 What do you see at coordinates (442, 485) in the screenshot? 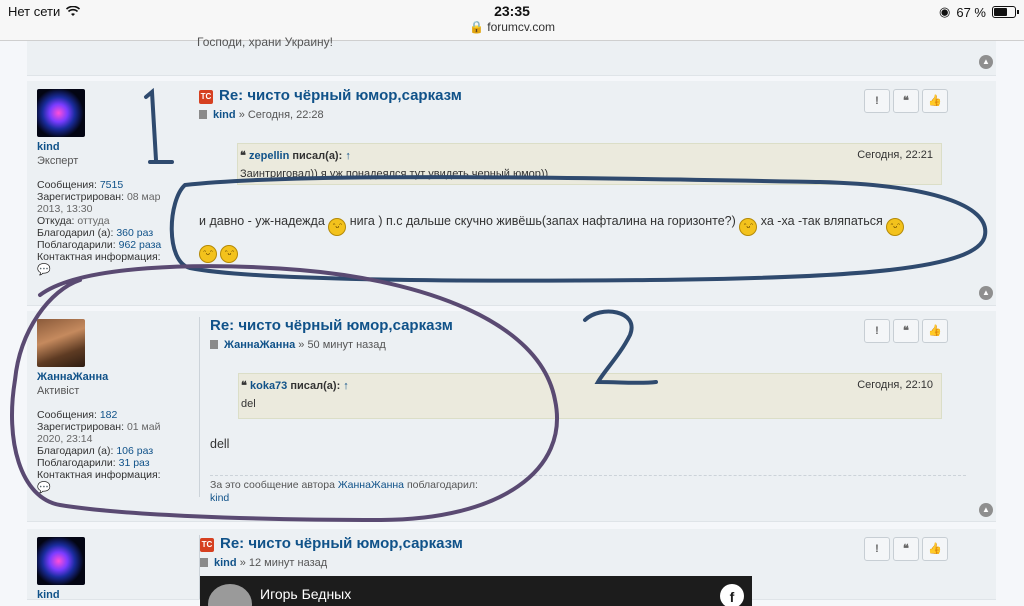
I see `thanks-suffix: поблагодарил:` at bounding box center [442, 485].